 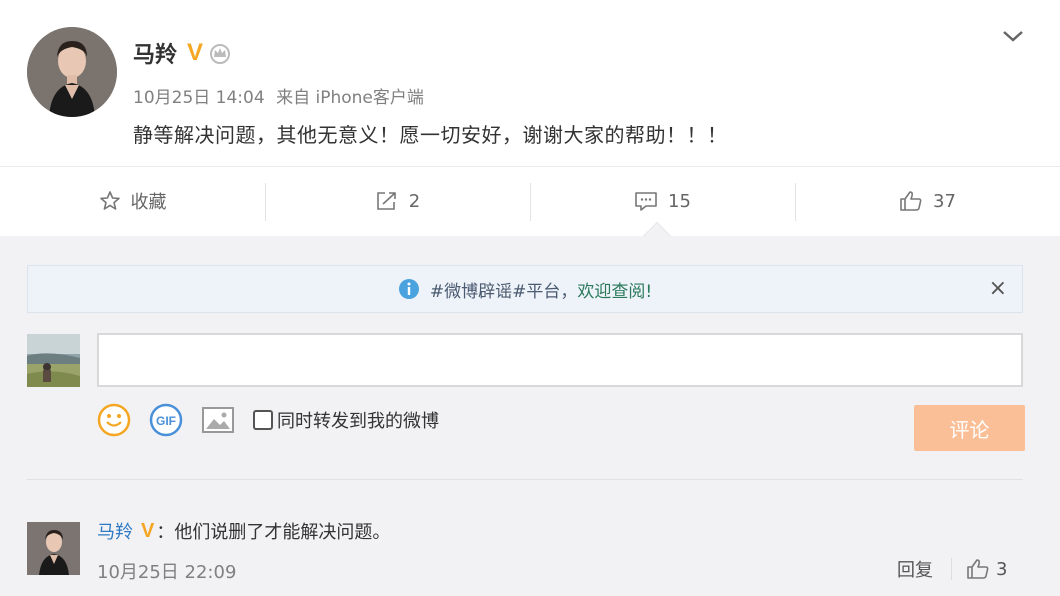 I want to click on emoji-button, so click(x=114, y=420).